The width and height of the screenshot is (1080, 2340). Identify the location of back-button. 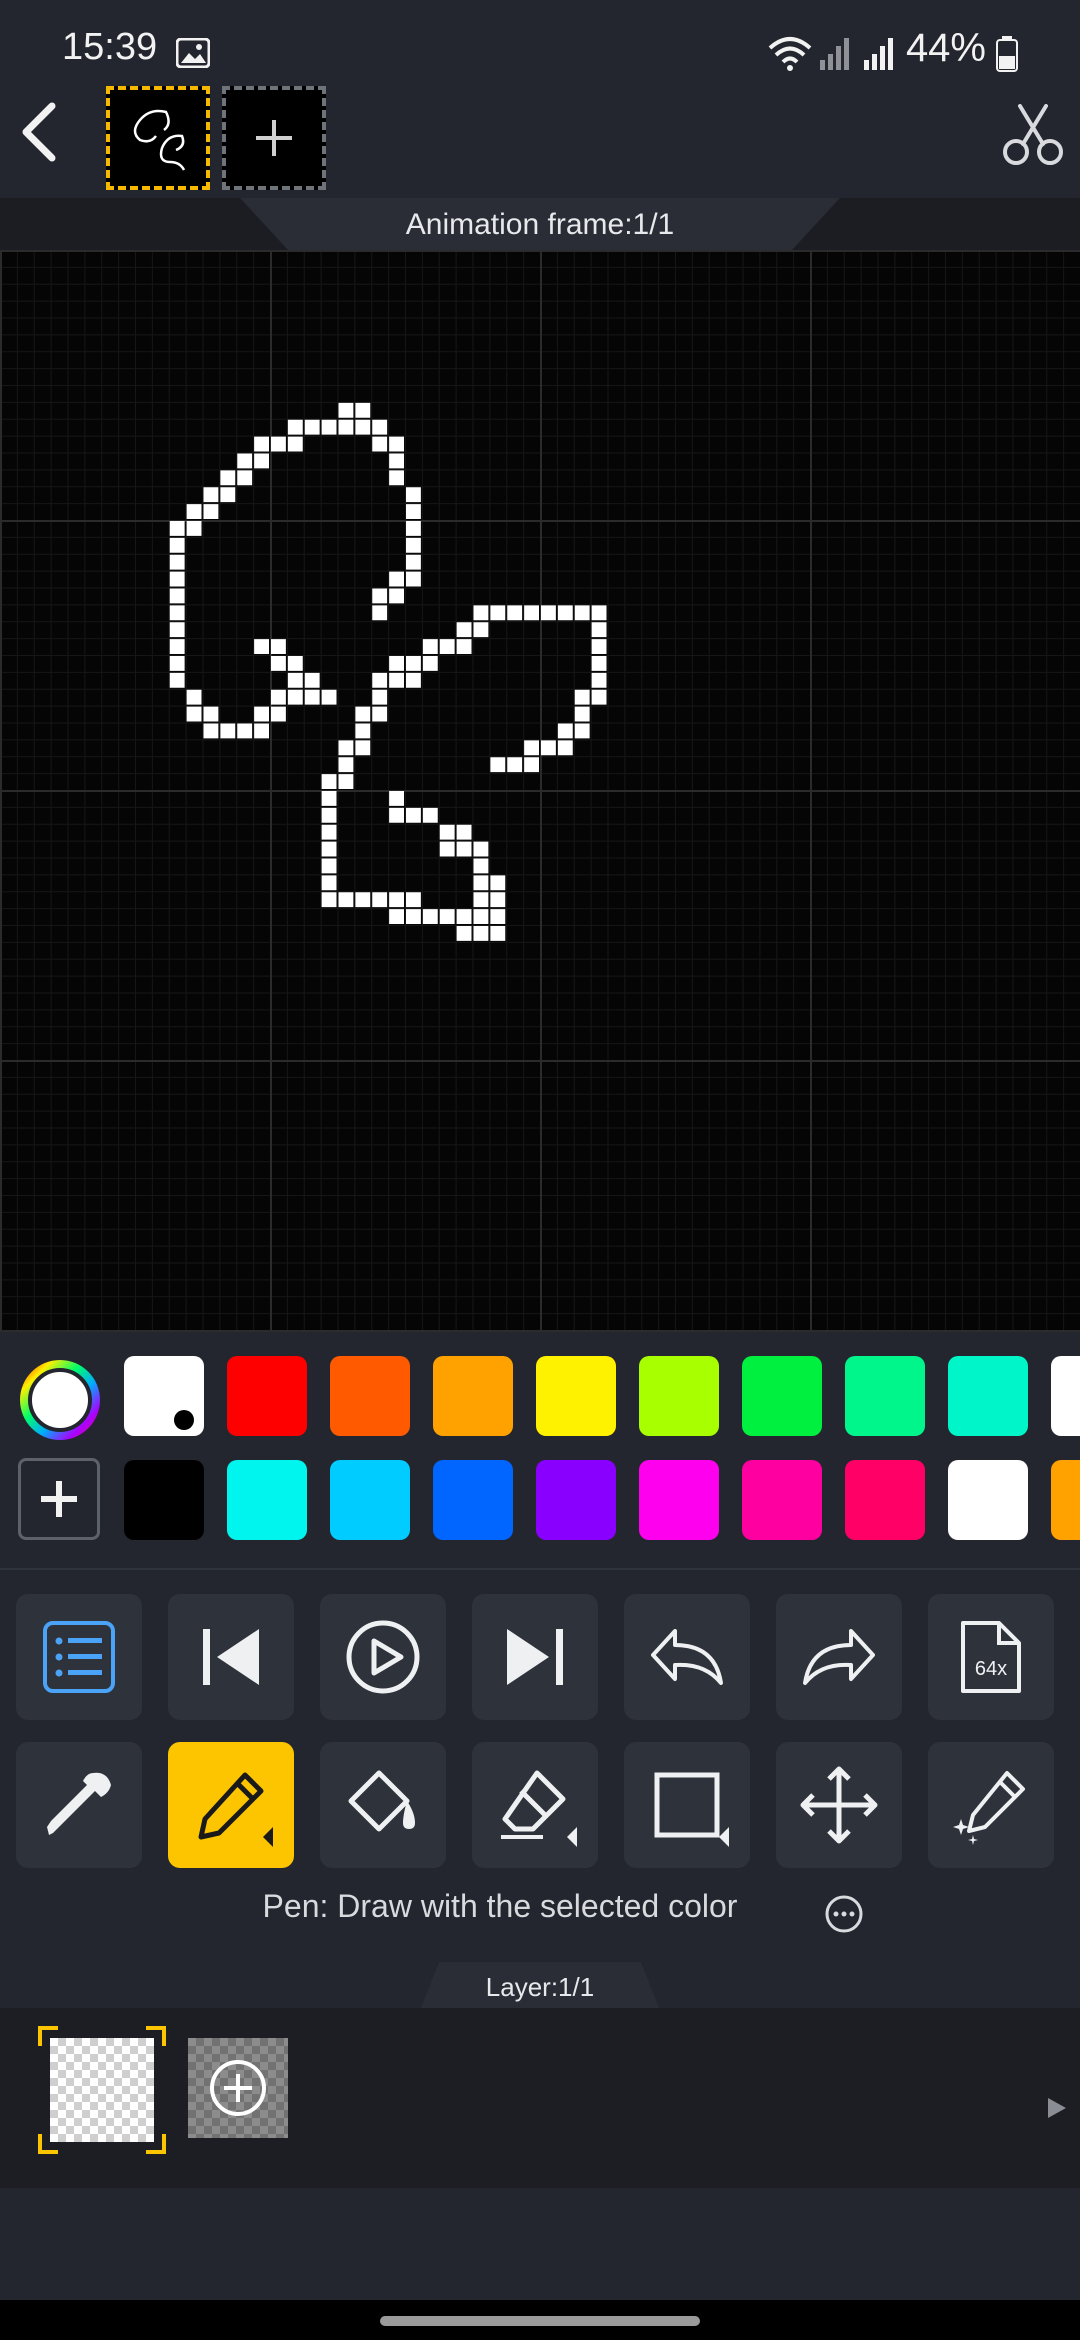
(40, 132).